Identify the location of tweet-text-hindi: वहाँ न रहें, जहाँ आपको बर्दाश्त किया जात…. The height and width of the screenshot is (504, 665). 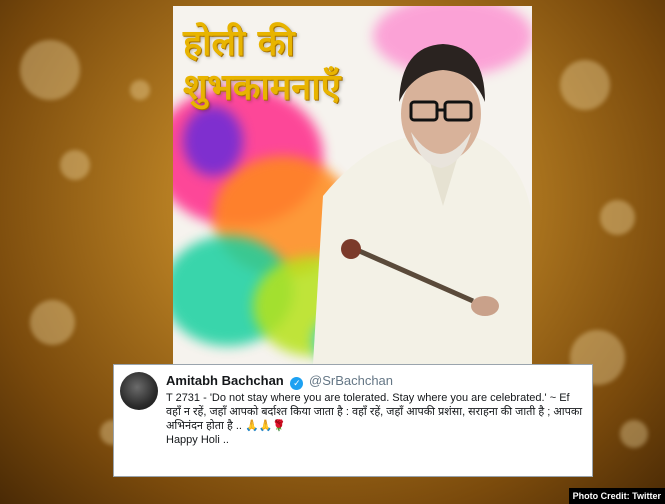
(374, 419).